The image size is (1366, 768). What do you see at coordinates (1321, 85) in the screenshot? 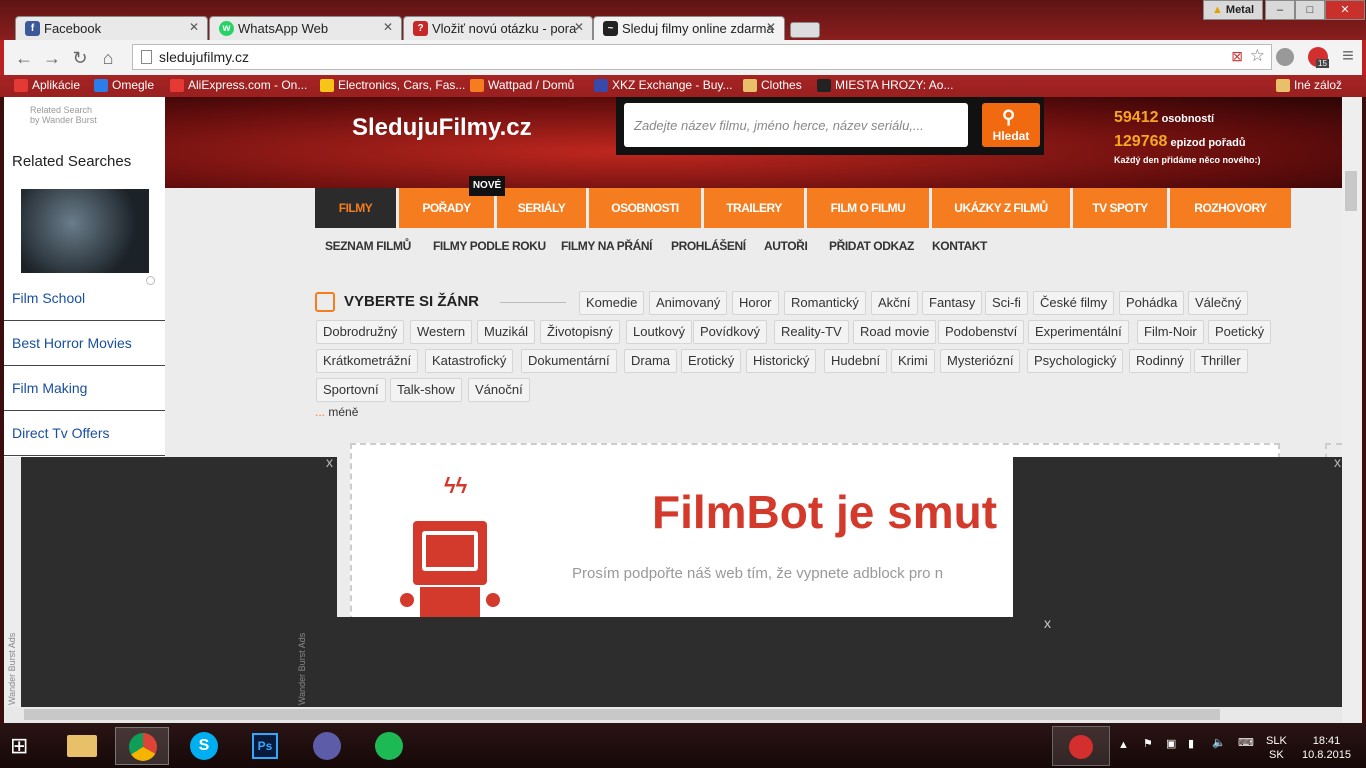
I see `bookmark-other: Iné zálož` at bounding box center [1321, 85].